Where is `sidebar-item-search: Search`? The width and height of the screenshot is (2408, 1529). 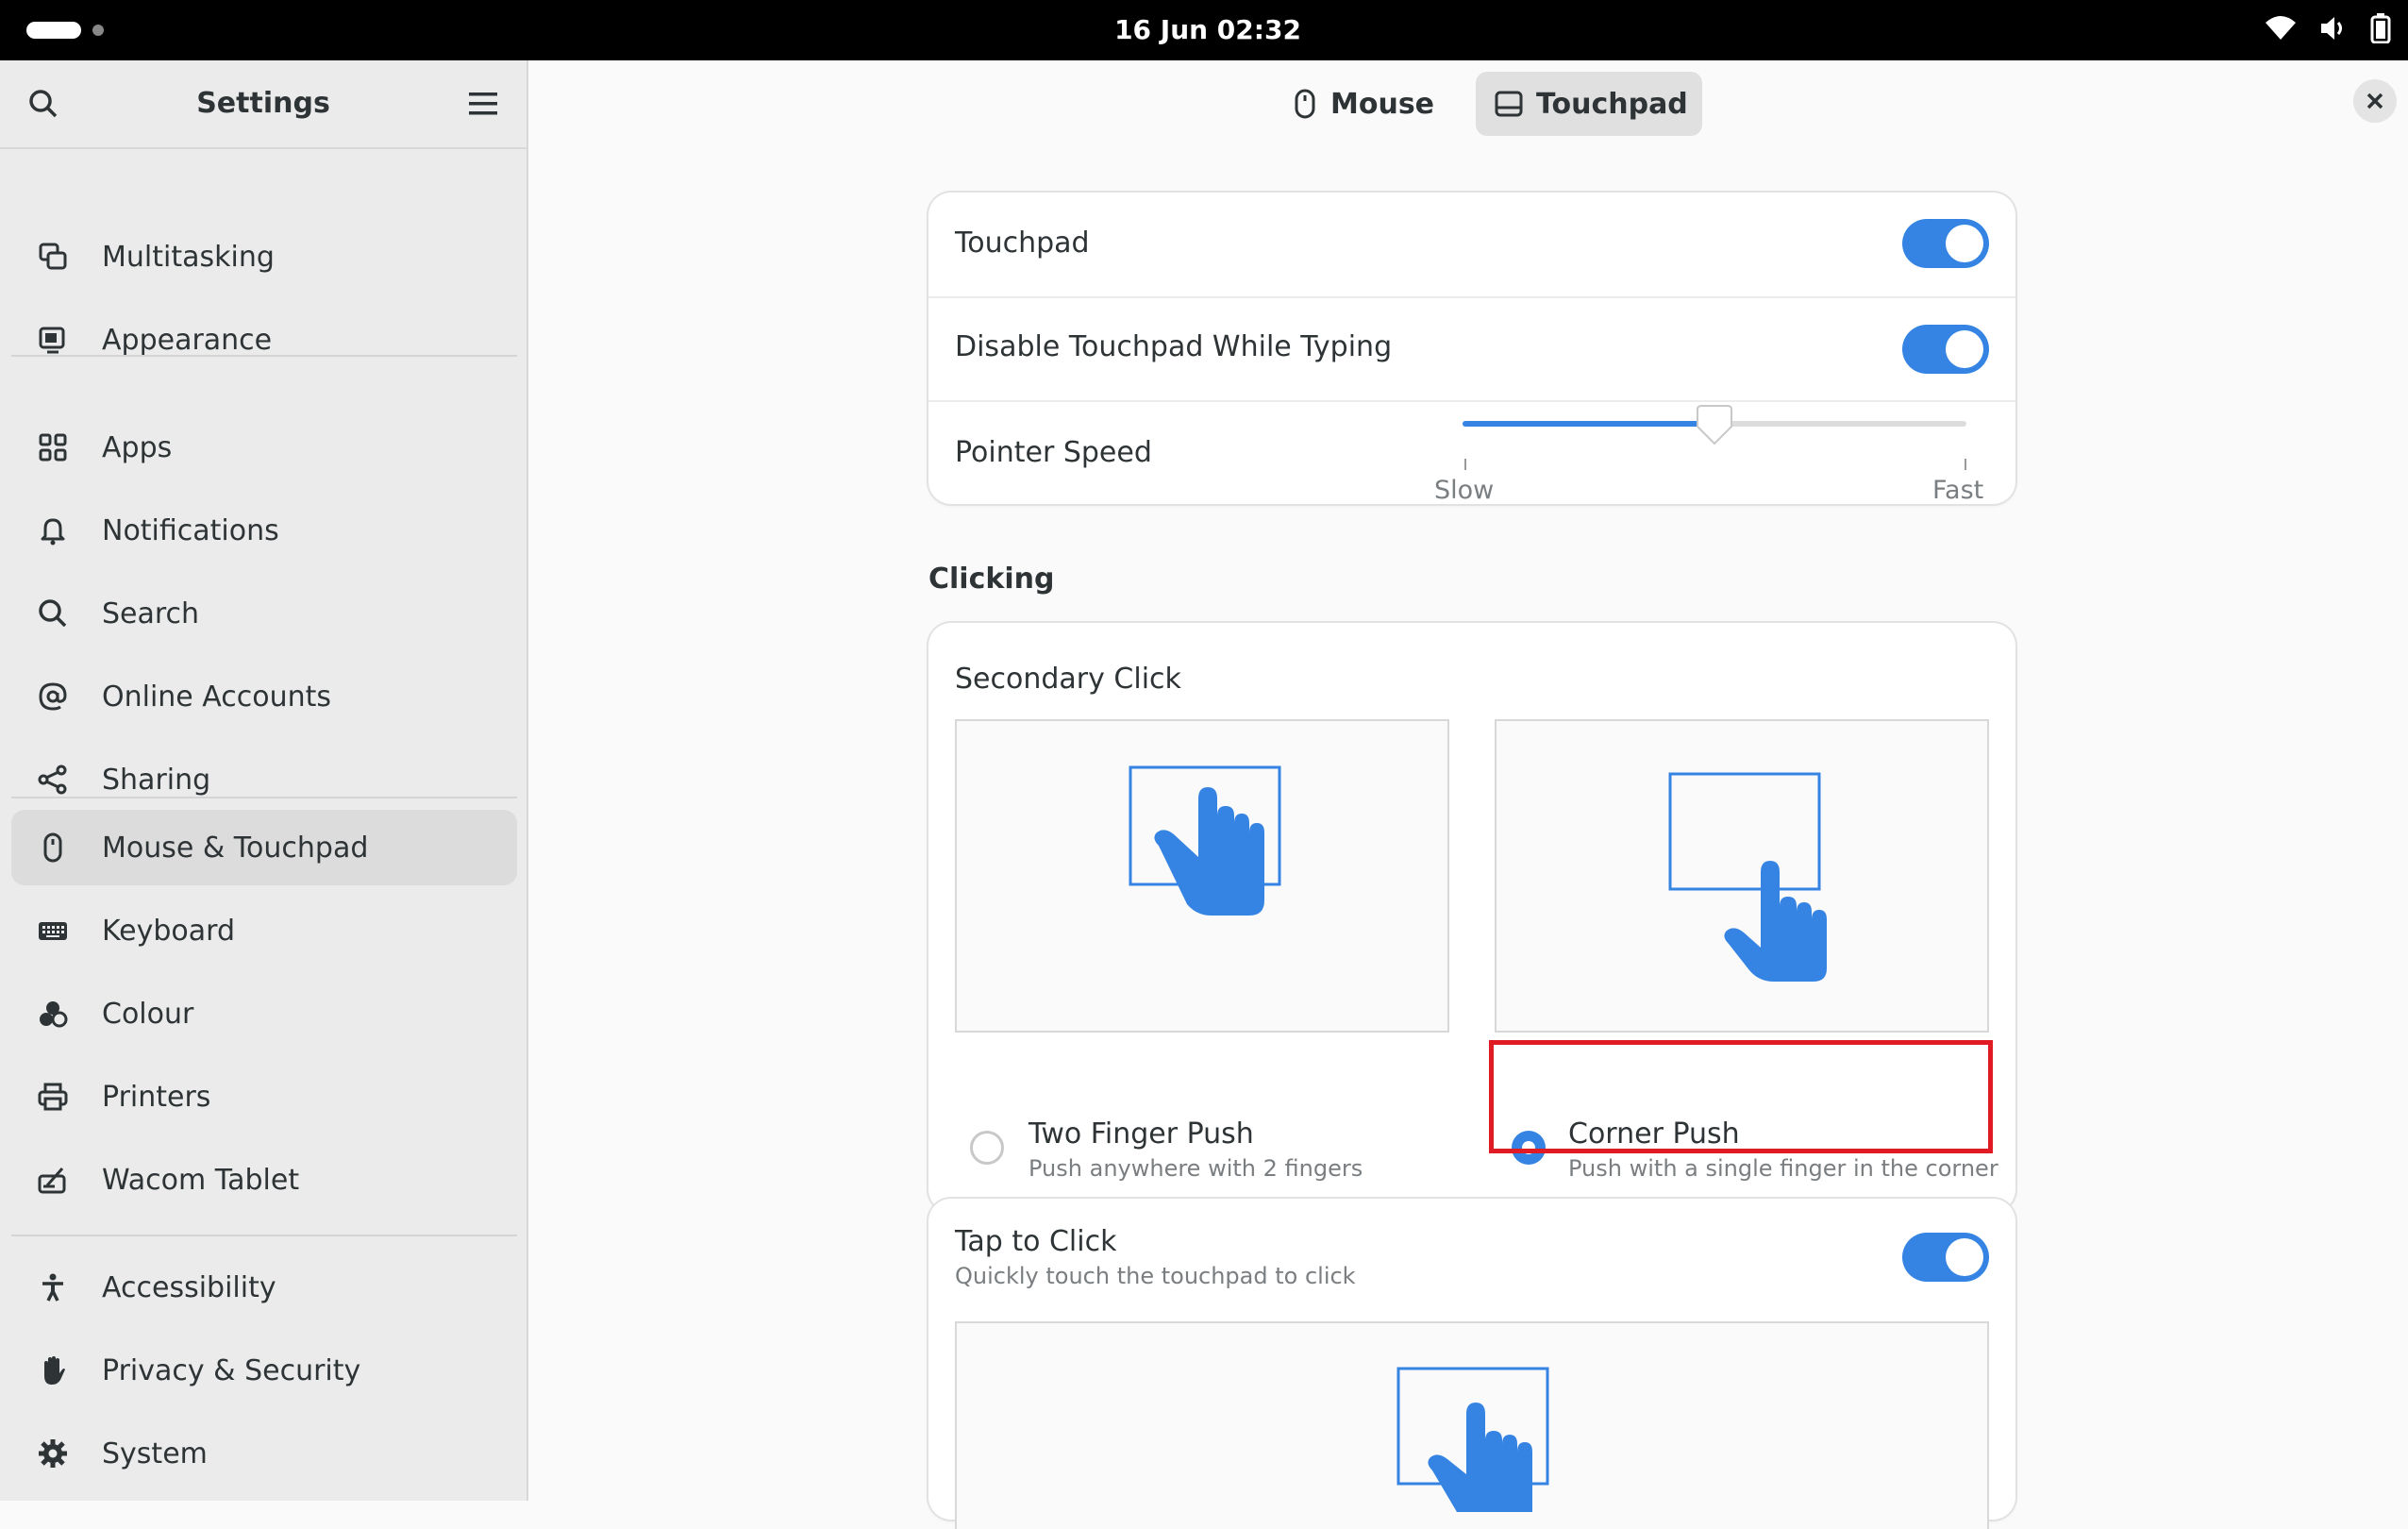 sidebar-item-search: Search is located at coordinates (264, 613).